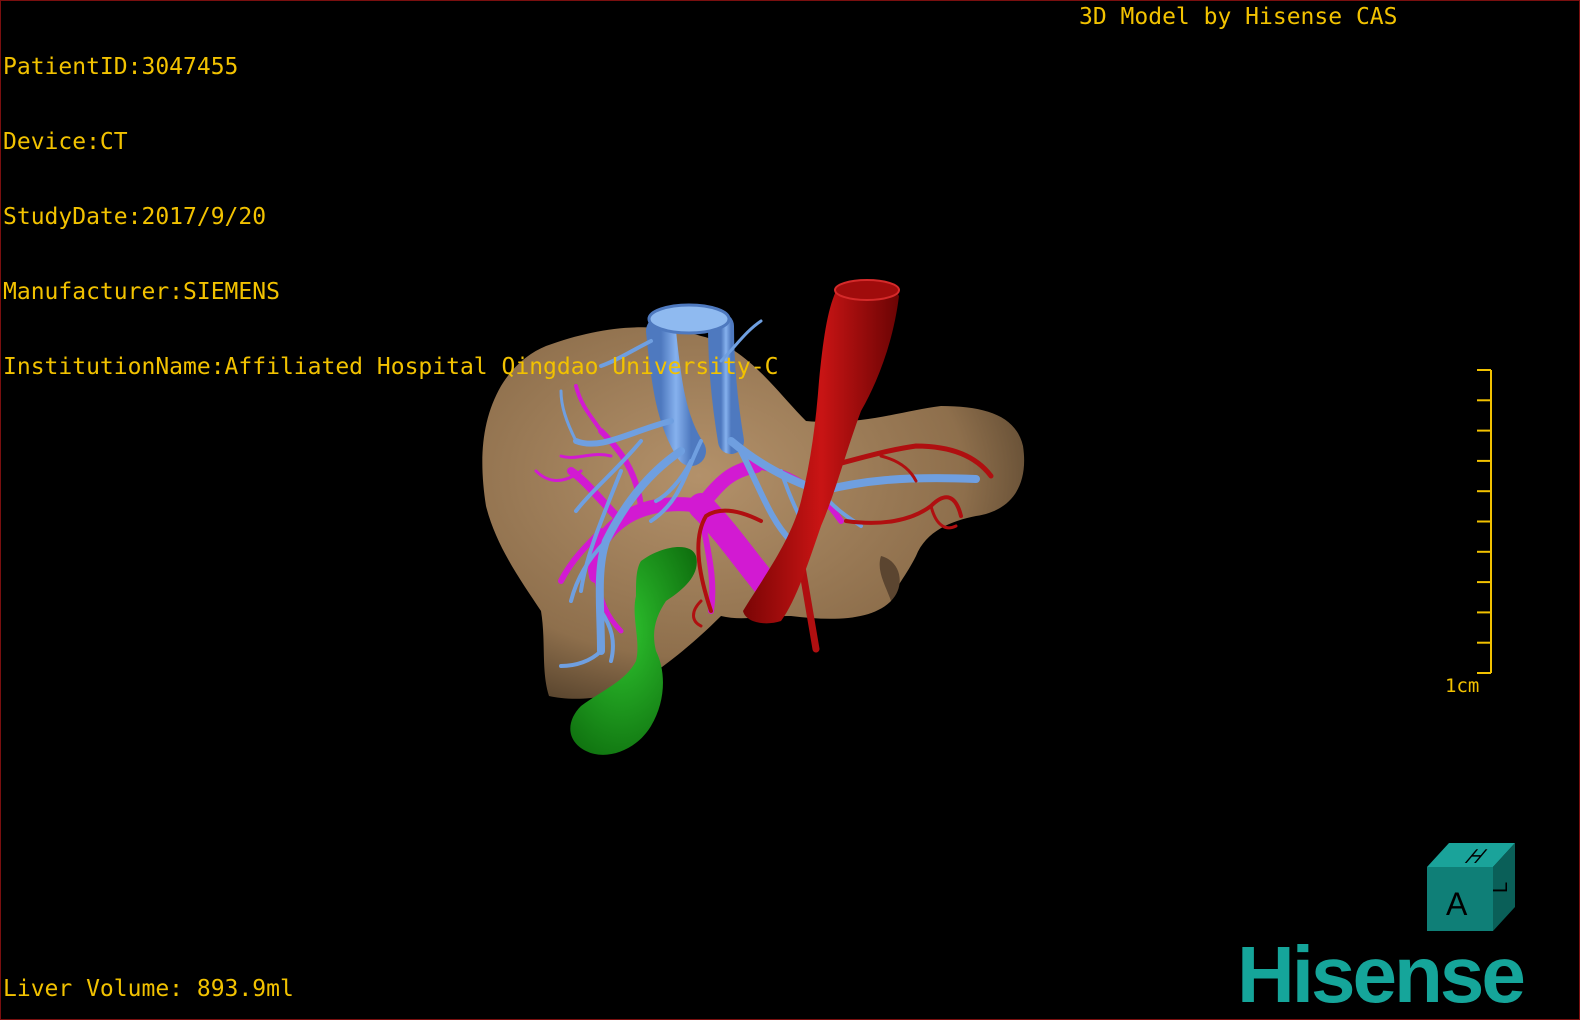 The image size is (1580, 1020). I want to click on scale-label: 1cm, so click(1462, 686).